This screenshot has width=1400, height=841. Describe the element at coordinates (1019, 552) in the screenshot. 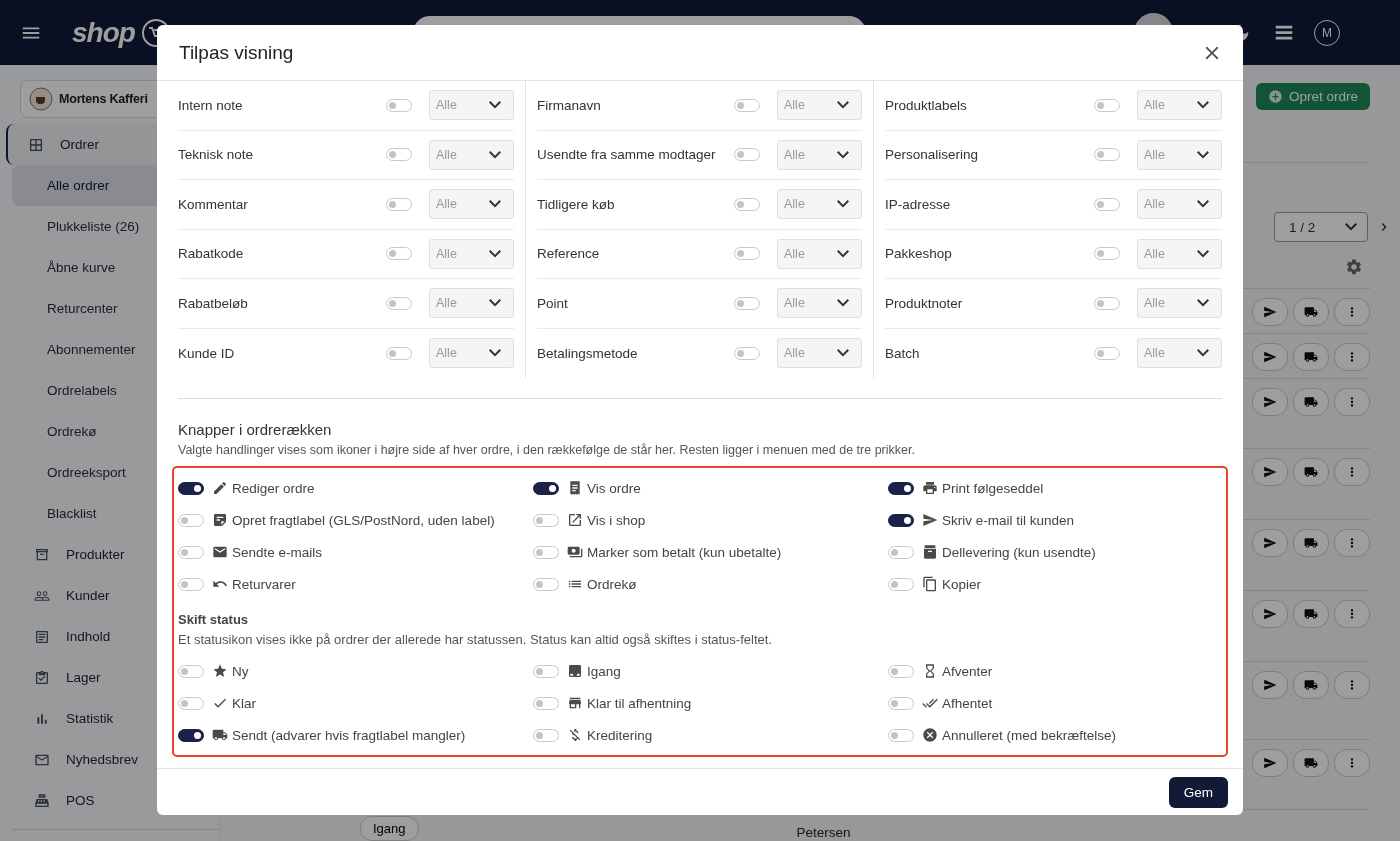

I see `action-label: Dellevering (kun usendte)` at that location.